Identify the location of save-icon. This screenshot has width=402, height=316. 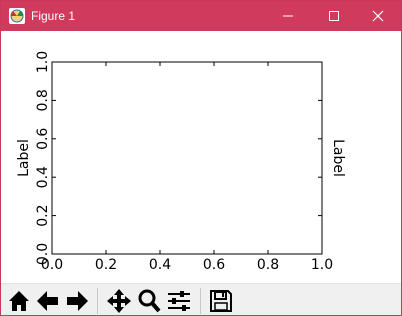
(221, 301).